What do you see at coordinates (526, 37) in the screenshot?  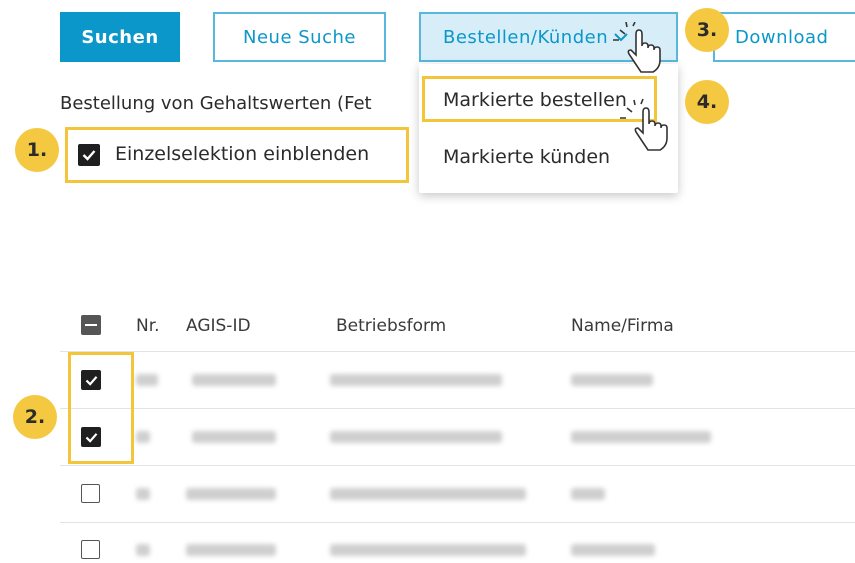 I see `order-cancel-label: Bestellen/Künden` at bounding box center [526, 37].